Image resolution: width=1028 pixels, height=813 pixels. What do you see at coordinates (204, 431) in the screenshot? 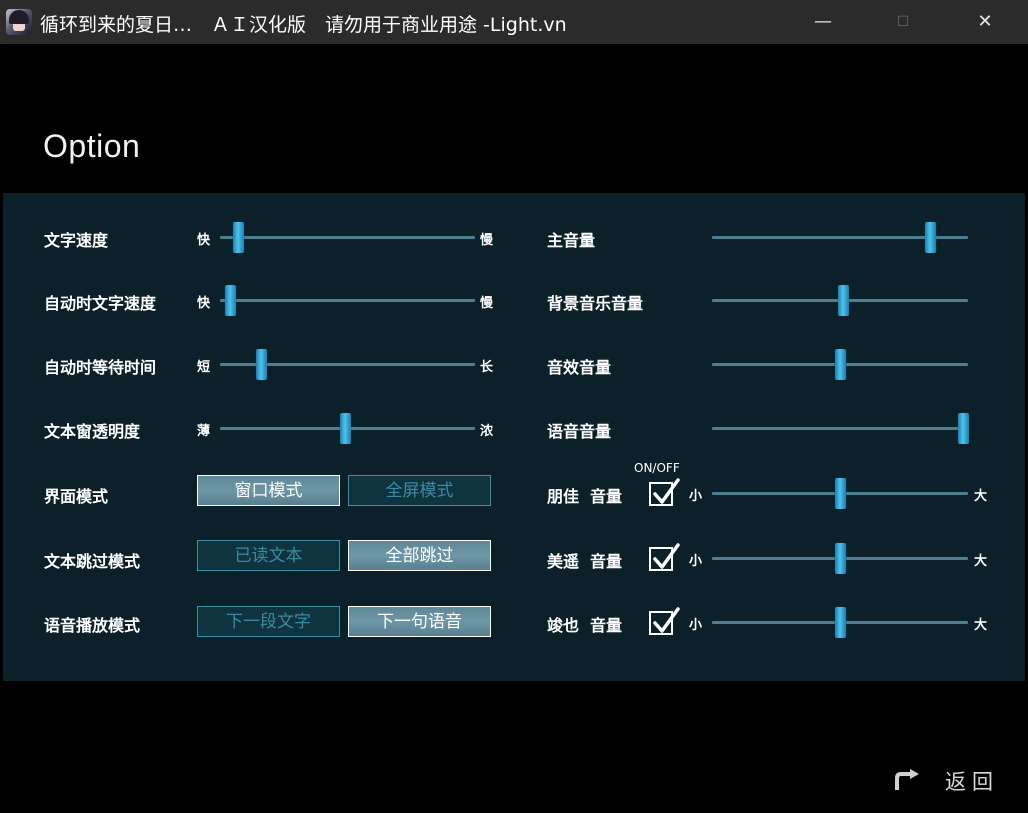
I see `slider-min-label: 薄` at bounding box center [204, 431].